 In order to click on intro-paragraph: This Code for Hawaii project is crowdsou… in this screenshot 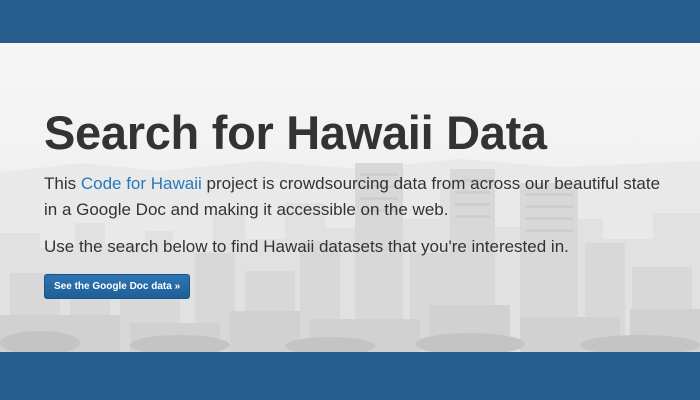, I will do `click(354, 197)`.